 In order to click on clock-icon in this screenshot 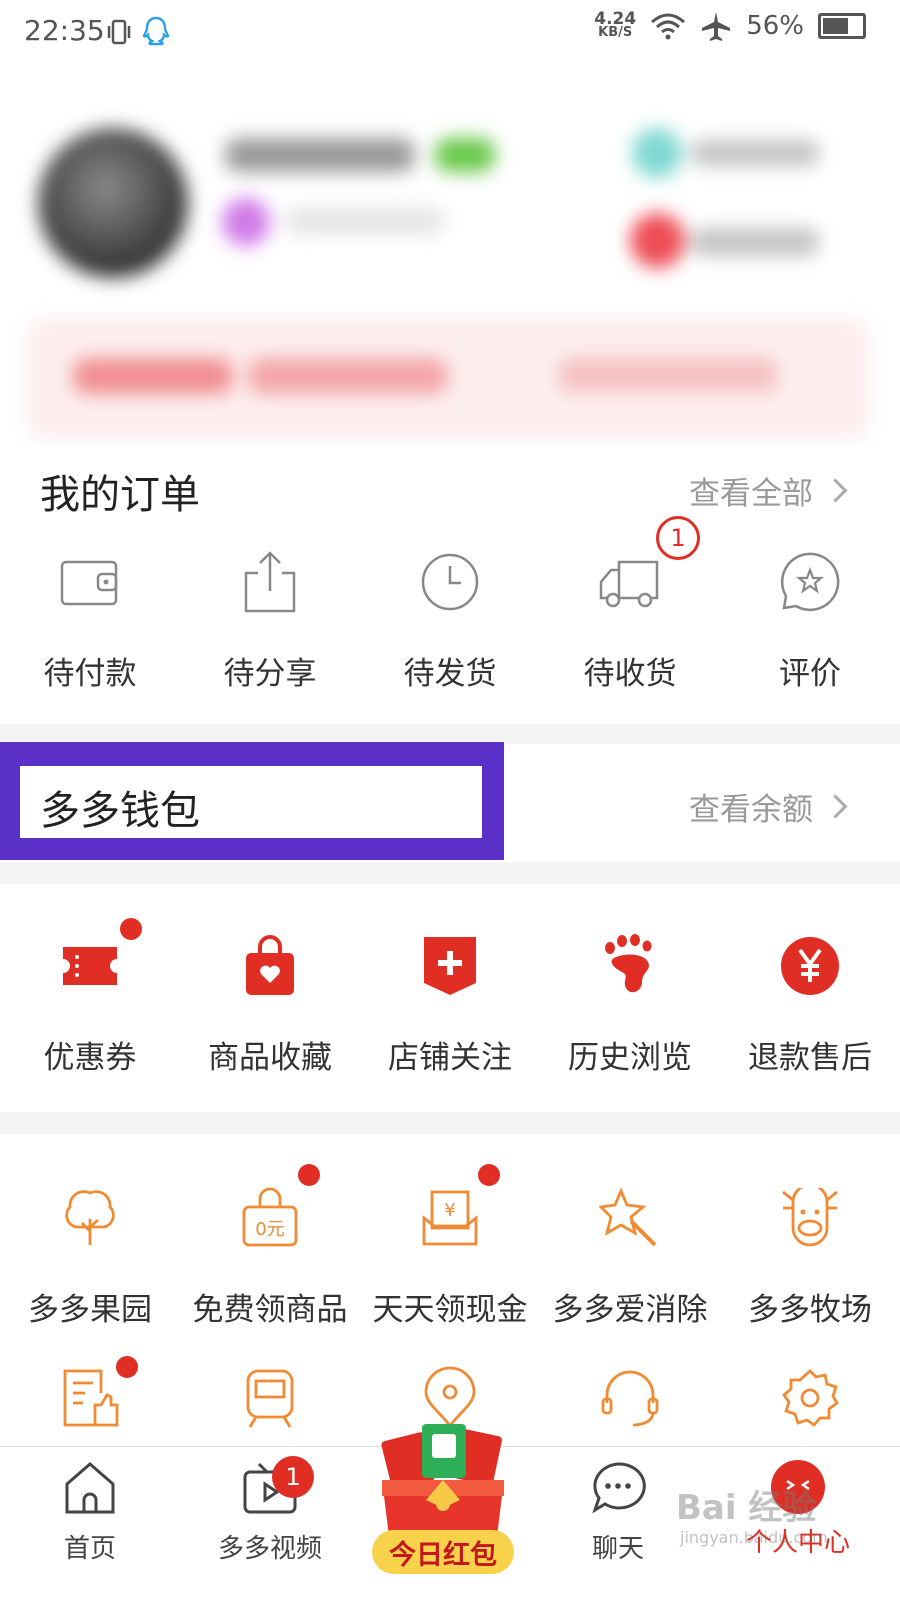, I will do `click(450, 582)`.